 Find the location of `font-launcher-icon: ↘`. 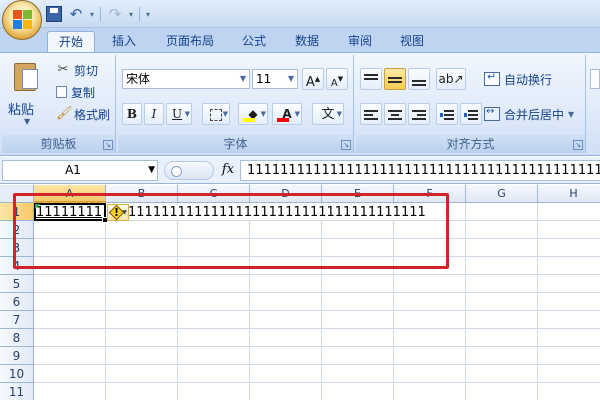

font-launcher-icon: ↘ is located at coordinates (346, 145).